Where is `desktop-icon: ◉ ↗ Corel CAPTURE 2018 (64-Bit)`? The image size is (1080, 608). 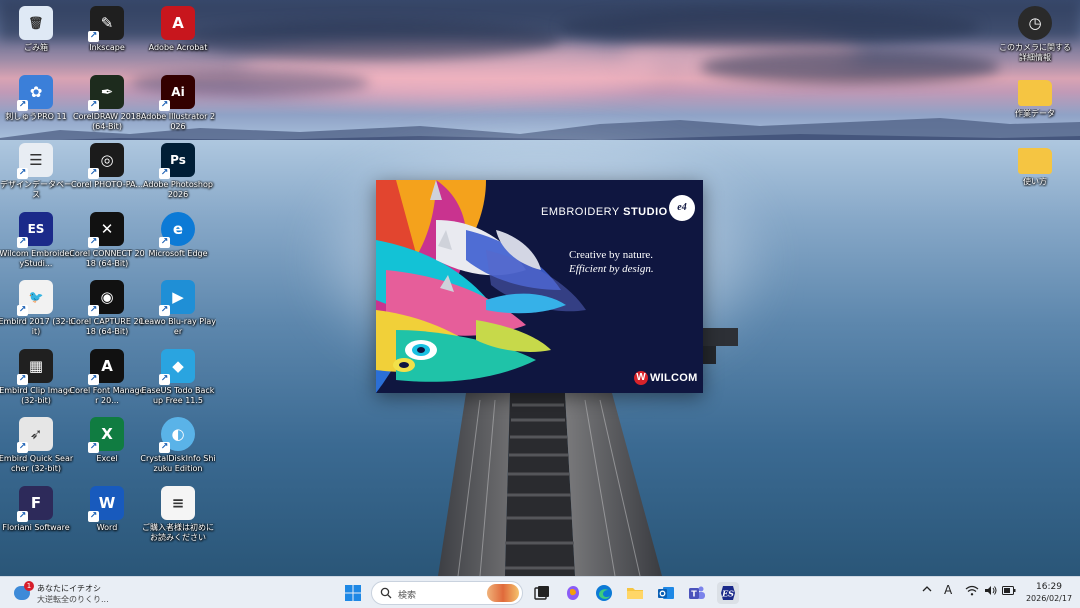 desktop-icon: ◉ ↗ Corel CAPTURE 2018 (64-Bit) is located at coordinates (107, 311).